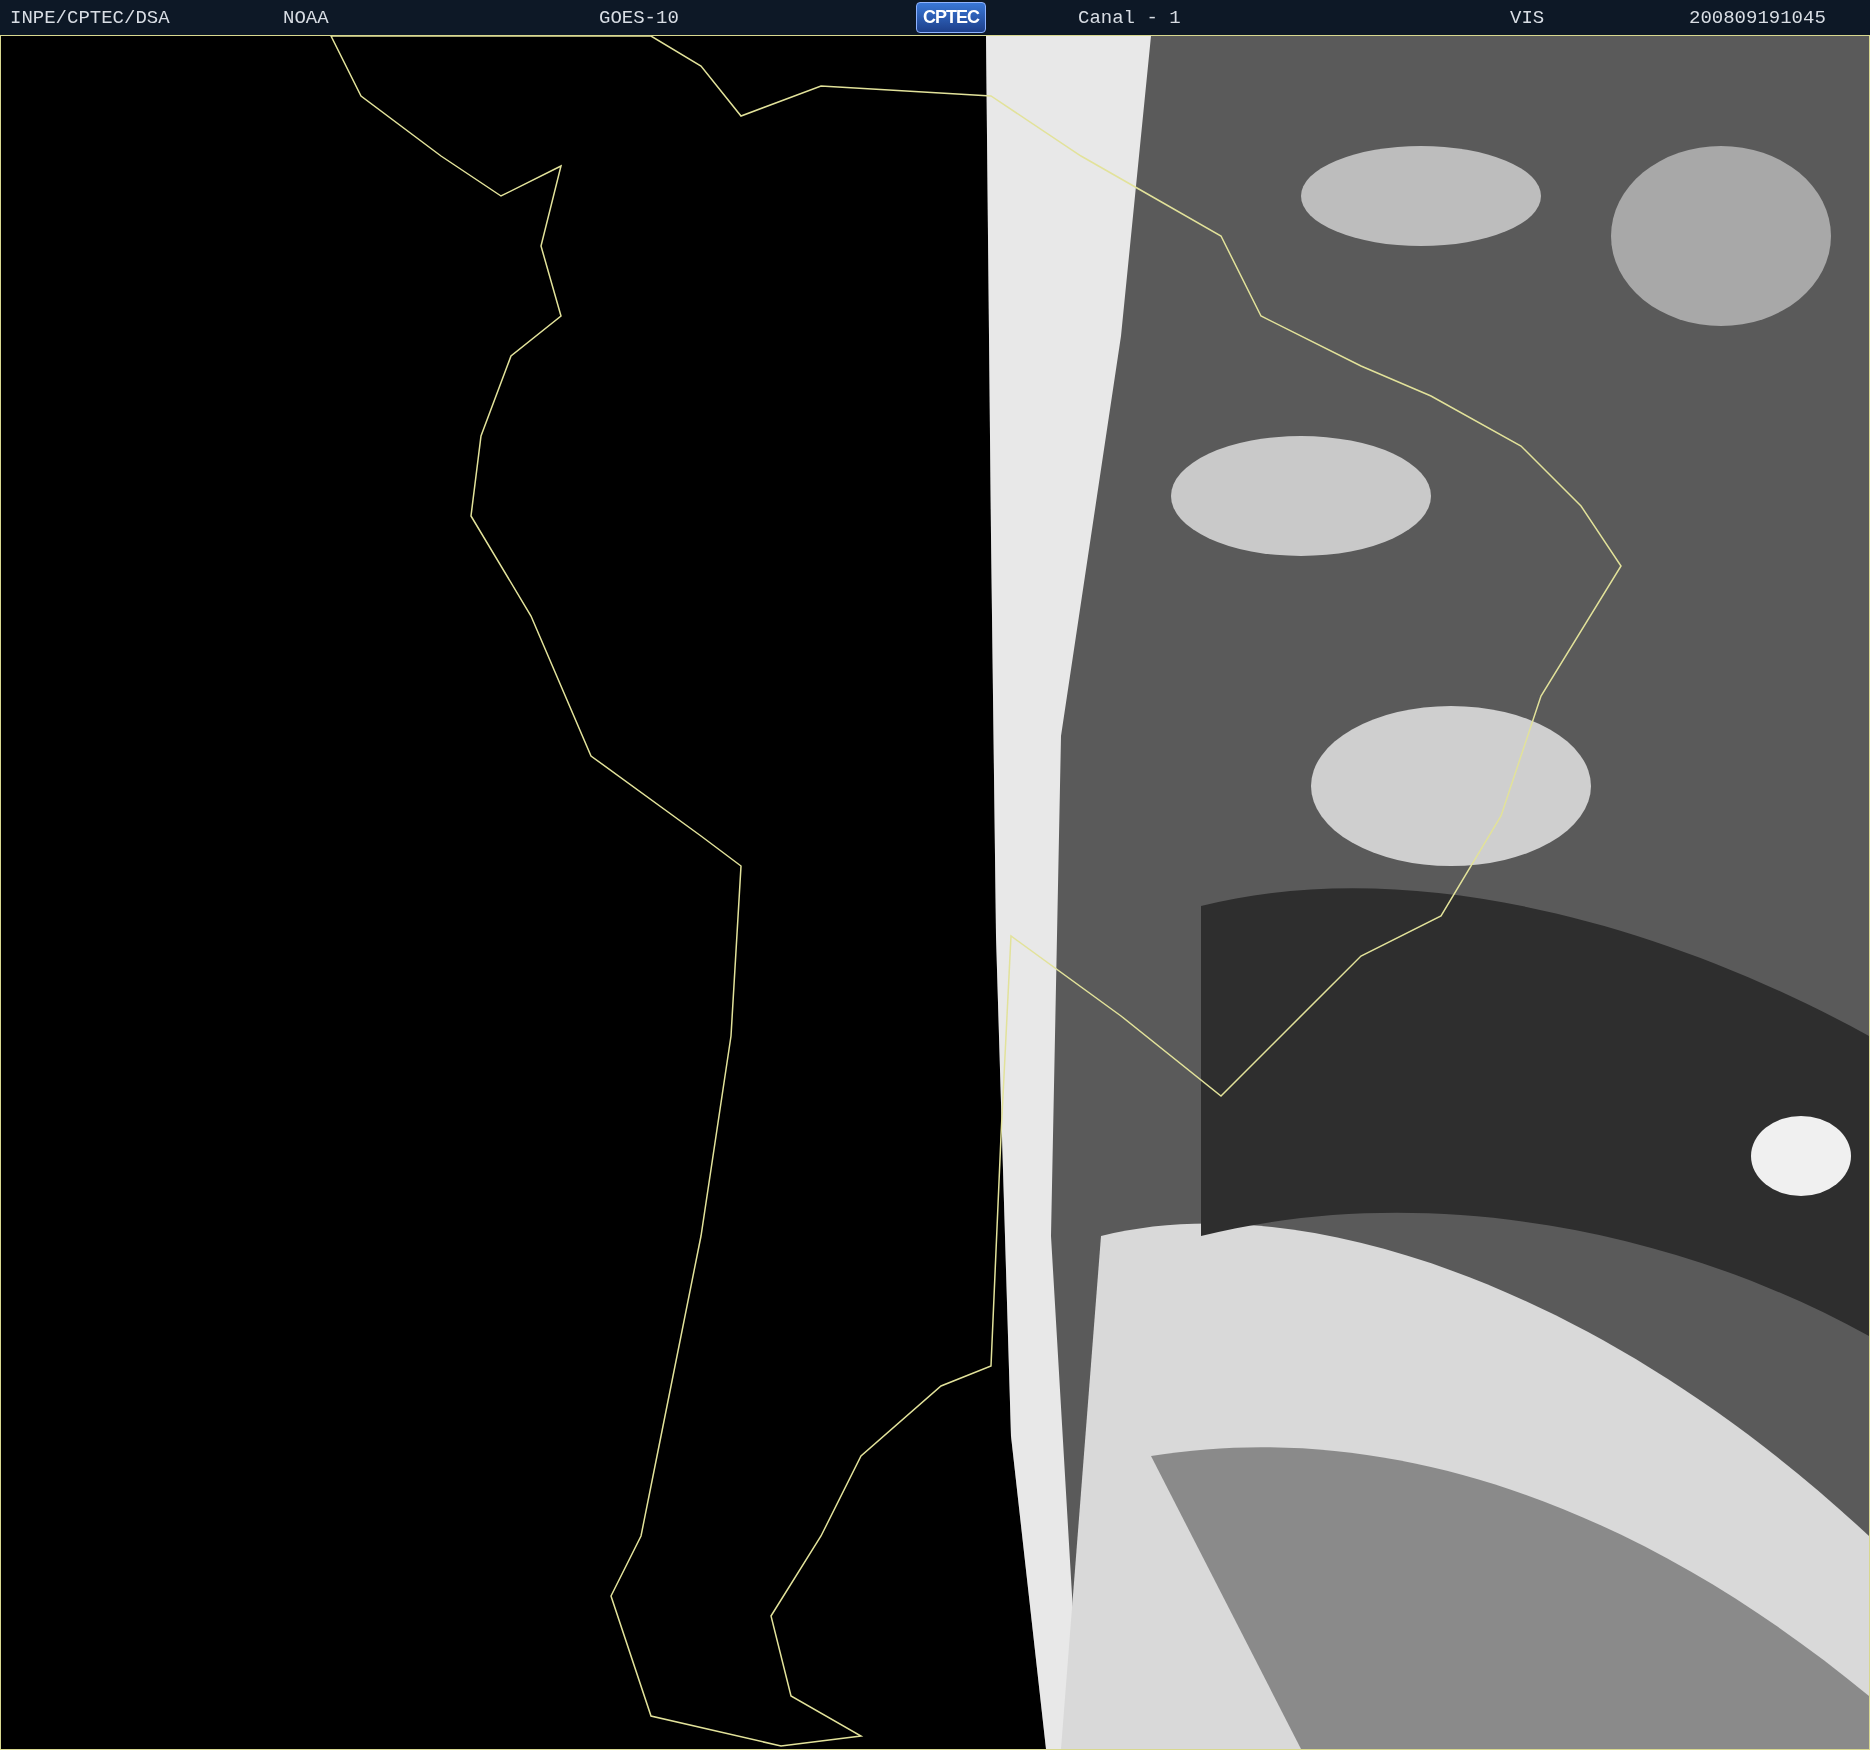 The image size is (1870, 1750). I want to click on logo: CPTEC, so click(951, 17).